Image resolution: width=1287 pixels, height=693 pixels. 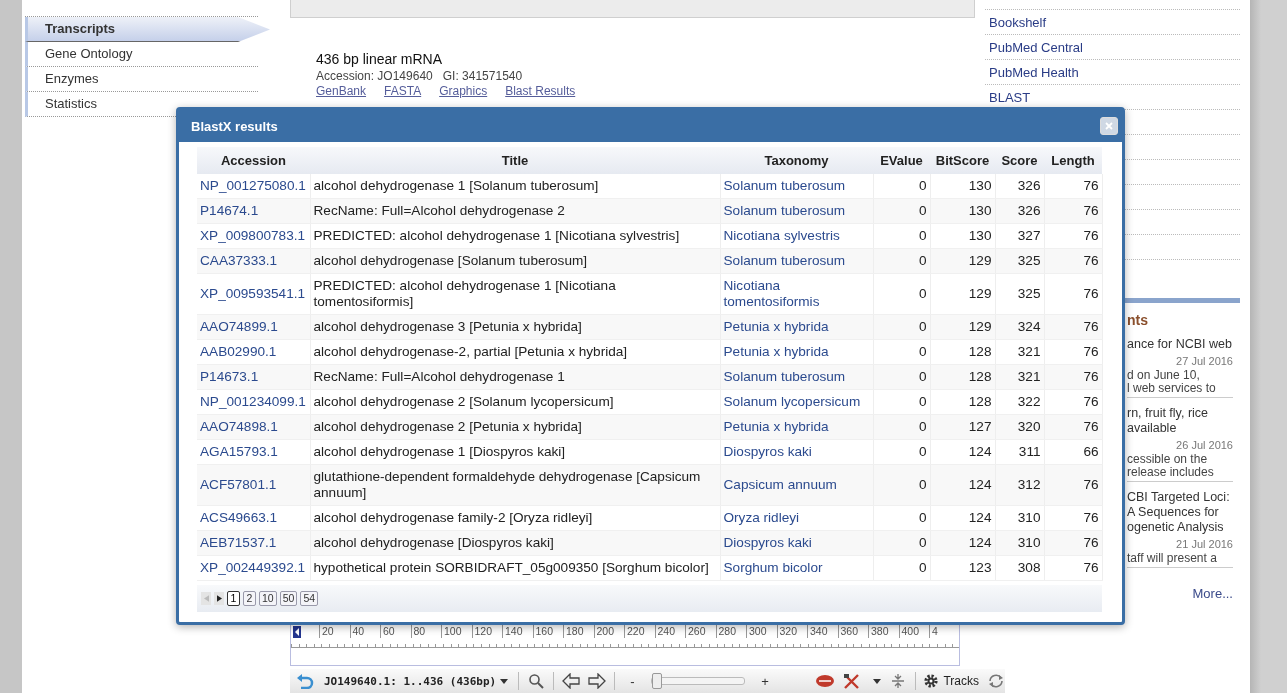 What do you see at coordinates (980, 542) in the screenshot?
I see `bitscore-cell: 124` at bounding box center [980, 542].